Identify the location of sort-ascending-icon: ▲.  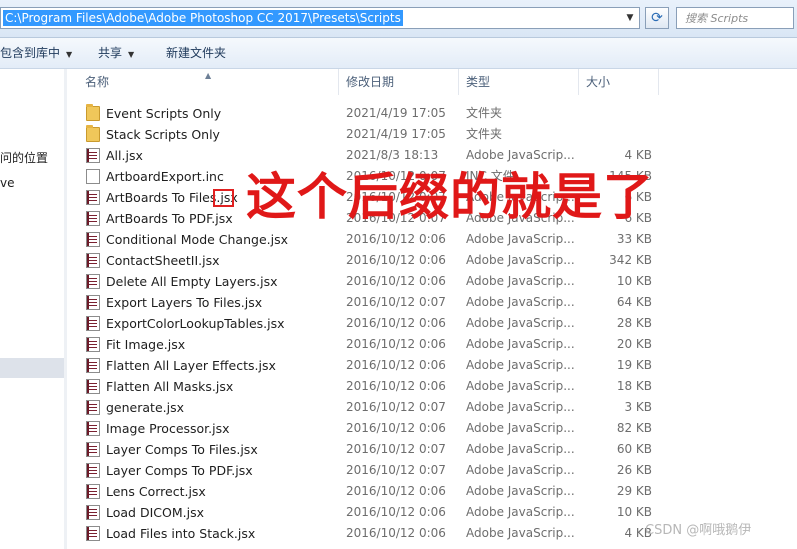
(208, 75).